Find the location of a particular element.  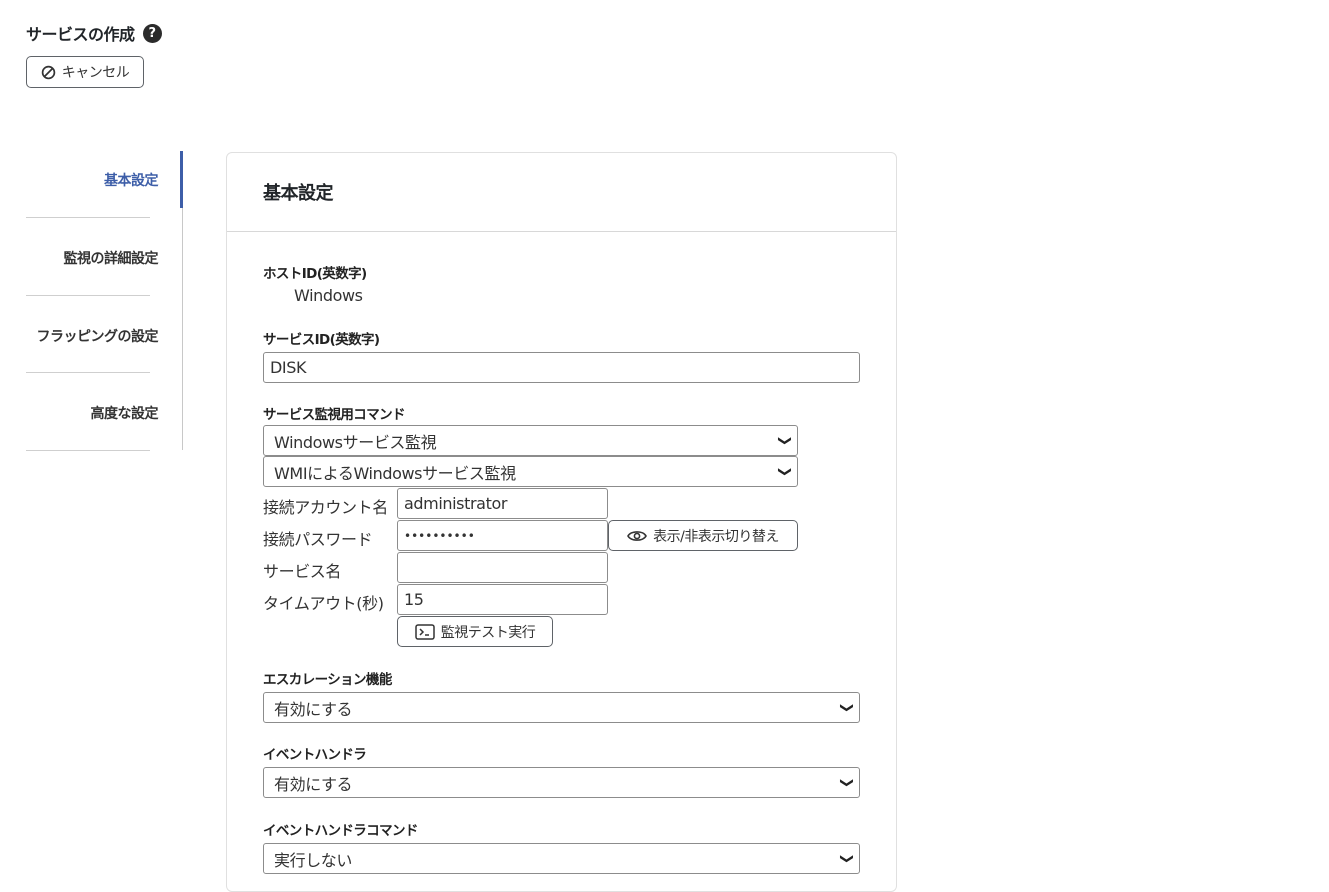

toggle-password-label: 表示/非表示切り替え is located at coordinates (716, 536).